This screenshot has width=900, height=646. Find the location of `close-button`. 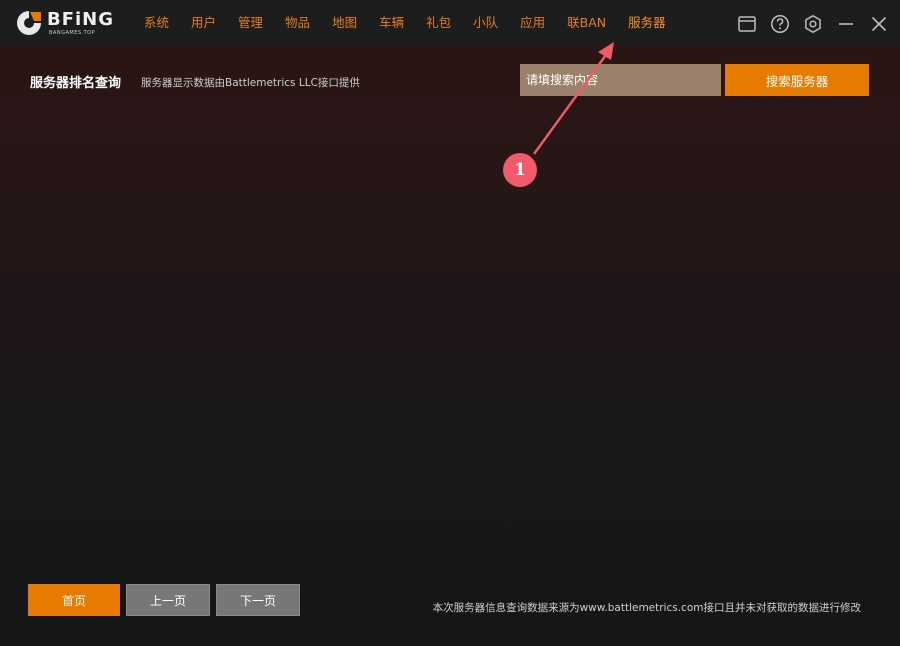

close-button is located at coordinates (879, 24).